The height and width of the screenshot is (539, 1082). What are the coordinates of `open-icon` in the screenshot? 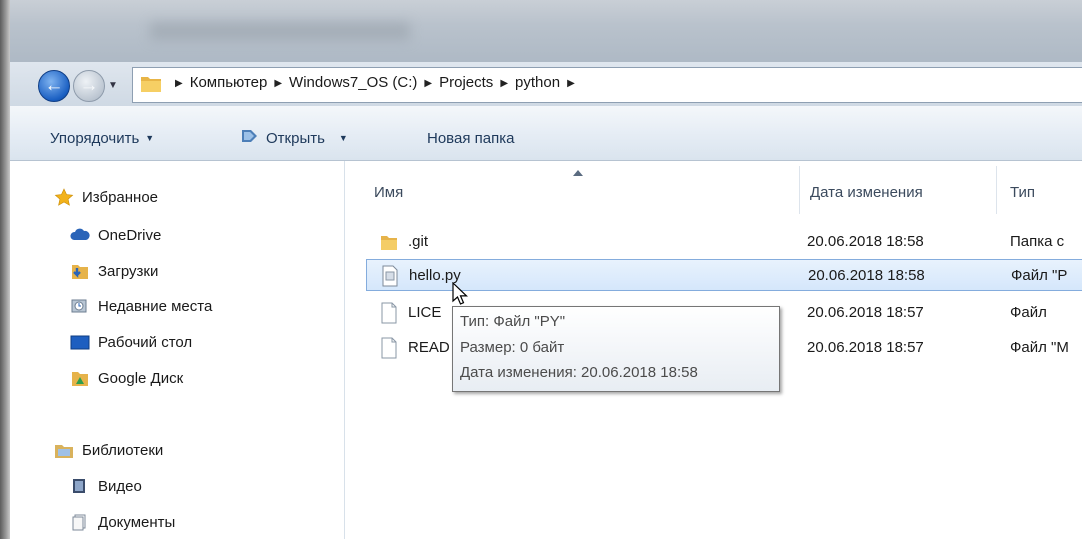 It's located at (249, 136).